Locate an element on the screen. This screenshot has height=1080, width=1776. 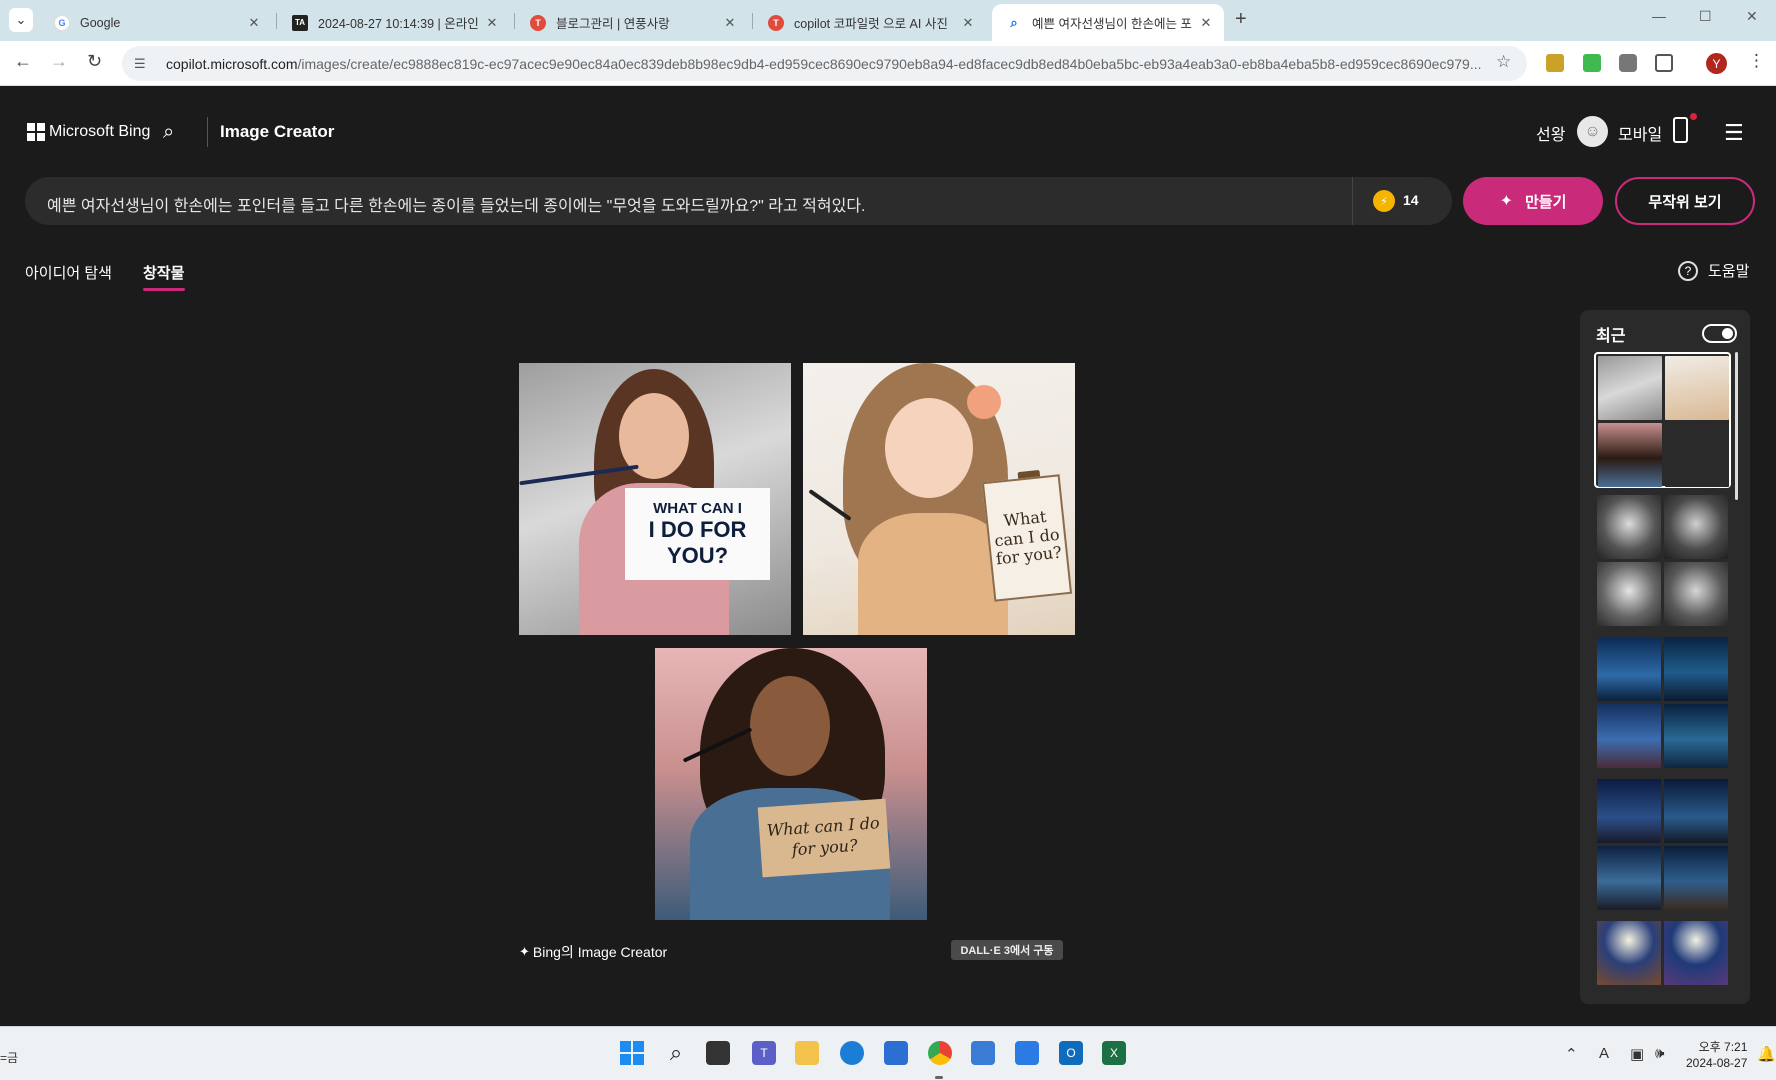
maximize-icon: ☐ is located at coordinates (1705, 16).